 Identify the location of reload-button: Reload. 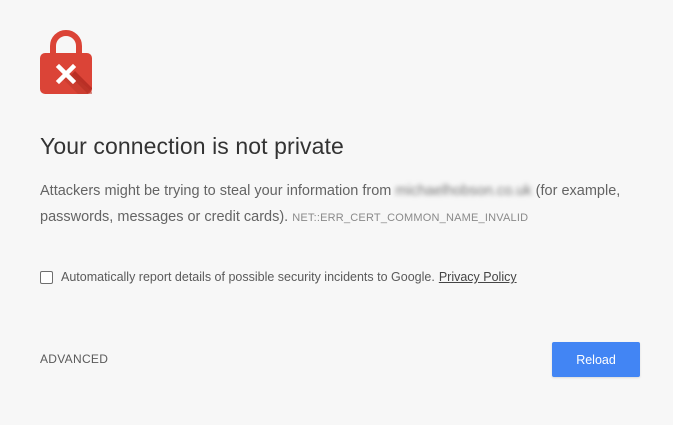
(596, 359).